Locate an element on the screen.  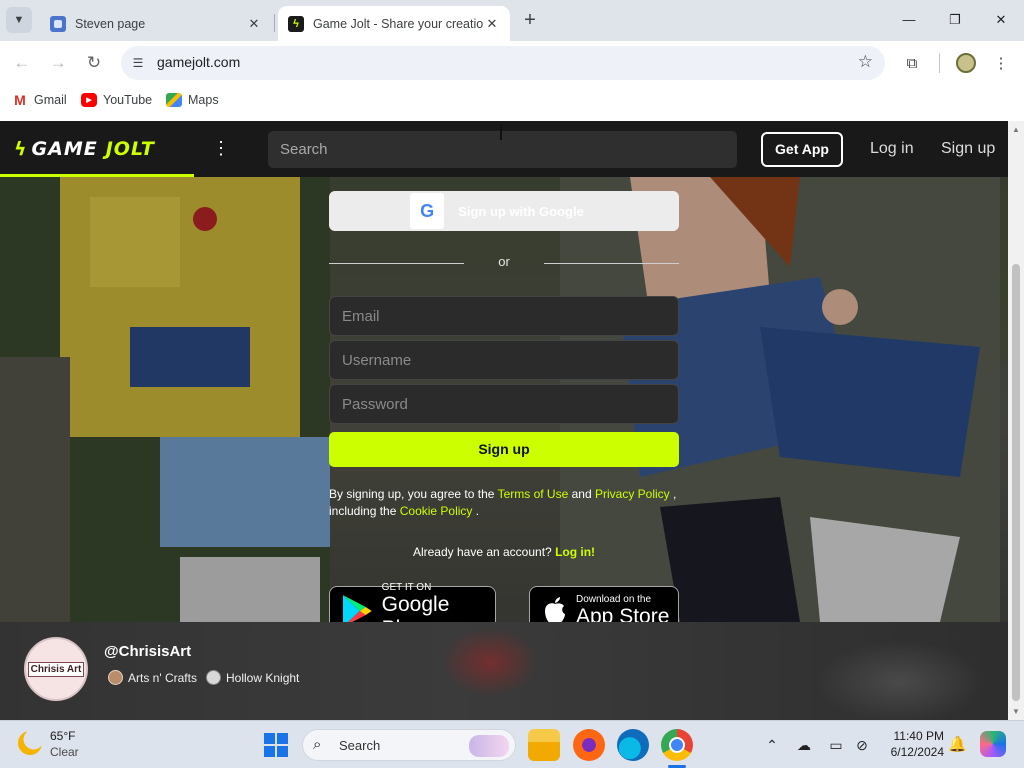
creator-tag: Arts n' Crafts is located at coordinates (152, 677).